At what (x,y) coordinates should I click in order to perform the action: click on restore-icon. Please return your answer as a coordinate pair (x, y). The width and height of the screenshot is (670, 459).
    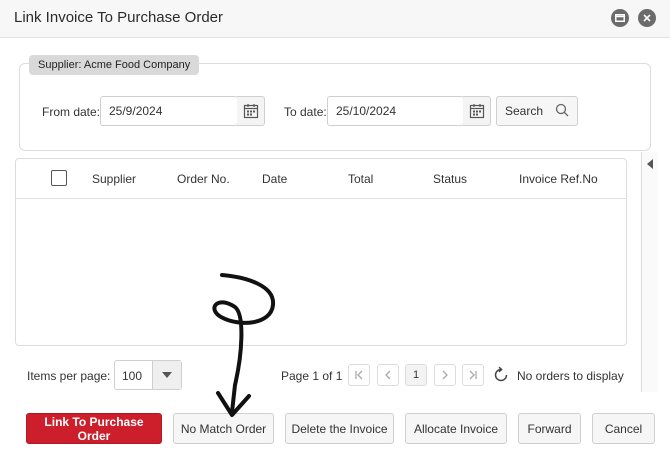
    Looking at the image, I should click on (620, 18).